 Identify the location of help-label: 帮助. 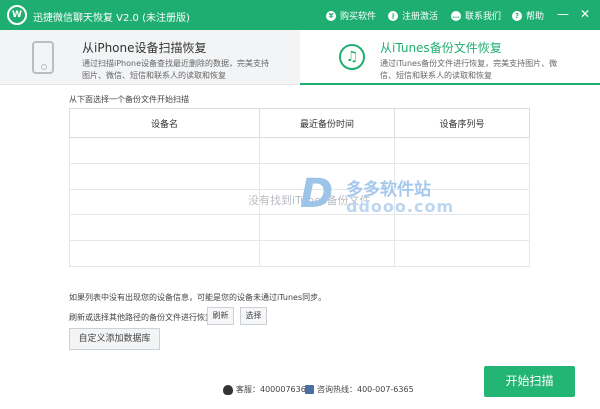
(535, 17).